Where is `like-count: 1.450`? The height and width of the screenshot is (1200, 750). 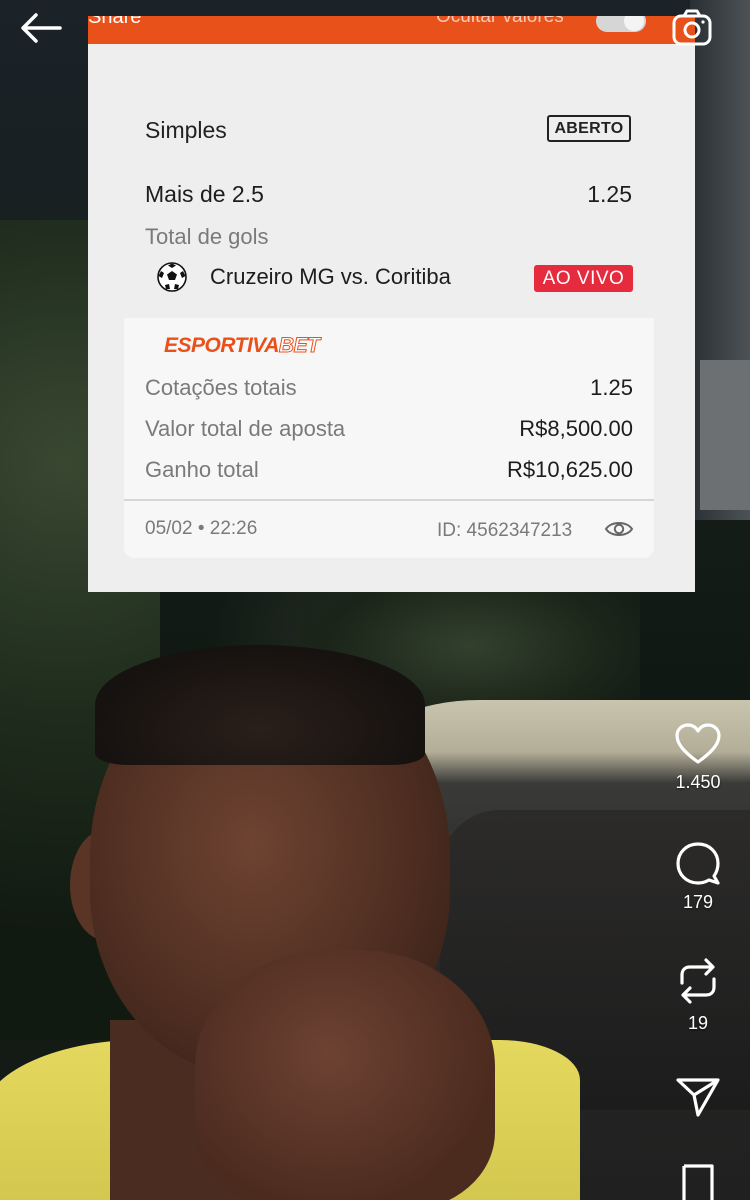
like-count: 1.450 is located at coordinates (698, 782).